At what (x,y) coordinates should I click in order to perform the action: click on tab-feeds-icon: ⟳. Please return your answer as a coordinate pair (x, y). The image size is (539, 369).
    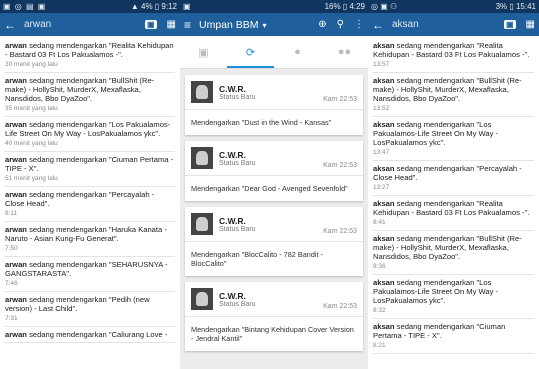
    Looking at the image, I should click on (250, 52).